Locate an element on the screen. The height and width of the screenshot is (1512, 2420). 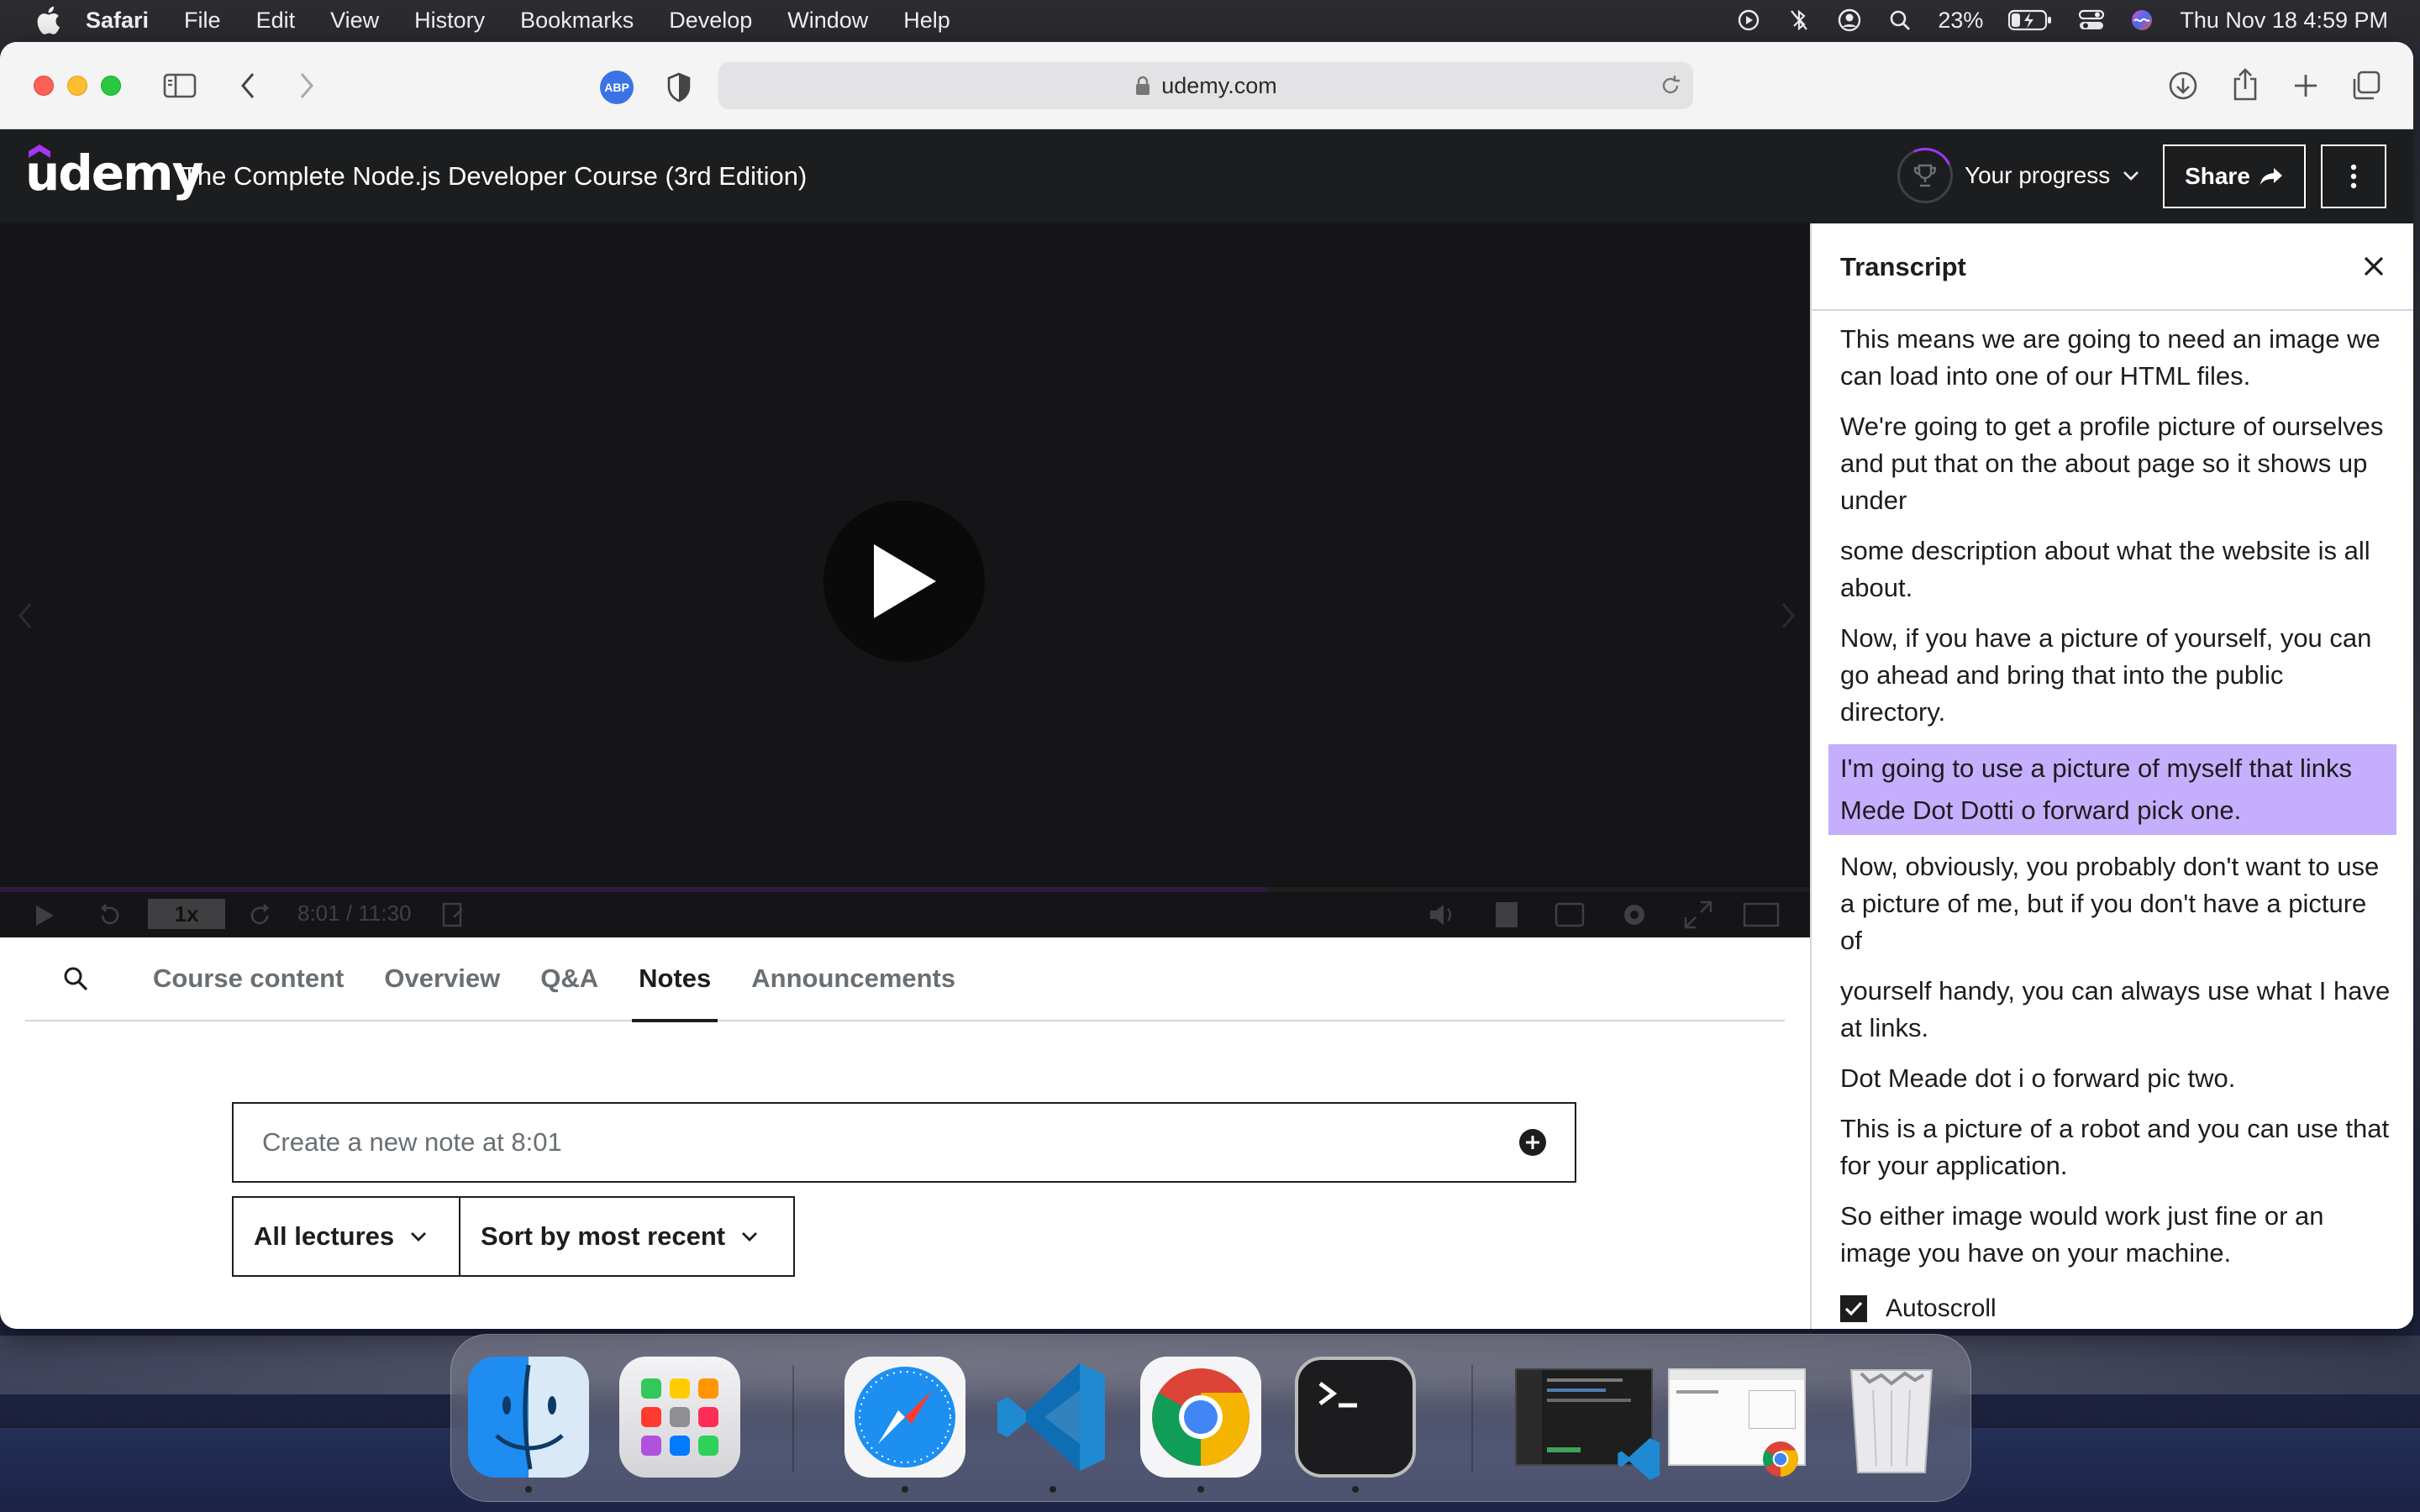
apple-menu-icon is located at coordinates (47, 20).